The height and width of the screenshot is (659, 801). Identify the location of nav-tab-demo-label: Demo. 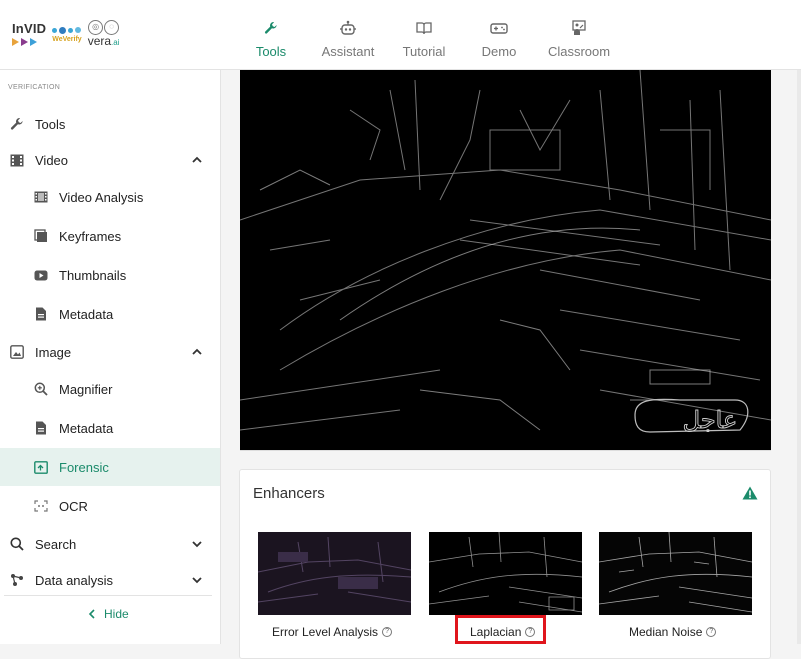
(499, 51).